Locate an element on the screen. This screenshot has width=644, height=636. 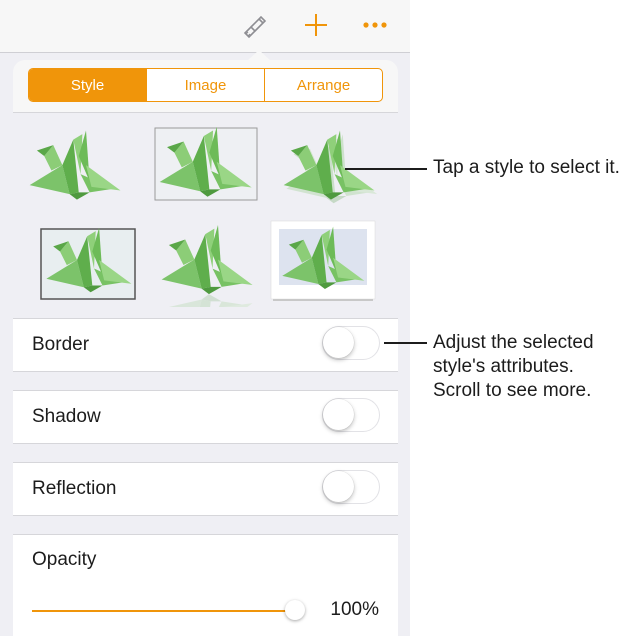
styles-callout-line is located at coordinates (386, 169).